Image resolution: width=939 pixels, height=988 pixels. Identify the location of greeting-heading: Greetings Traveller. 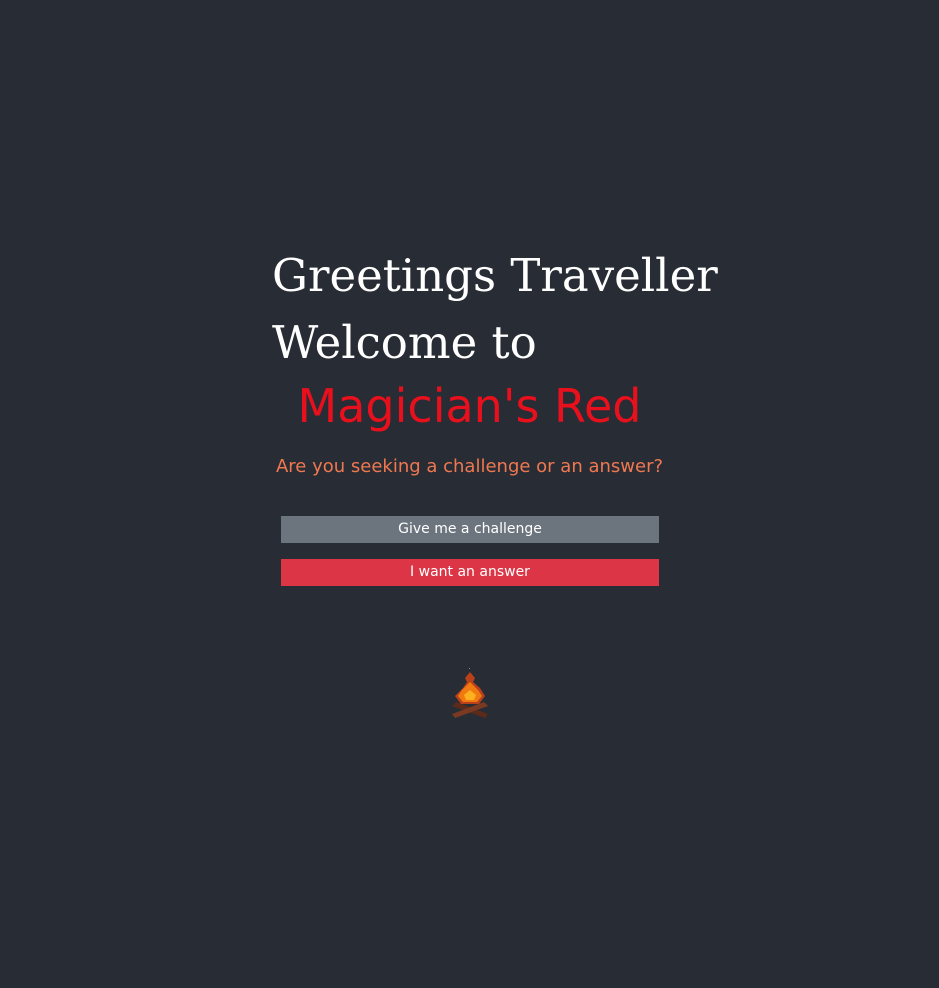
(495, 275).